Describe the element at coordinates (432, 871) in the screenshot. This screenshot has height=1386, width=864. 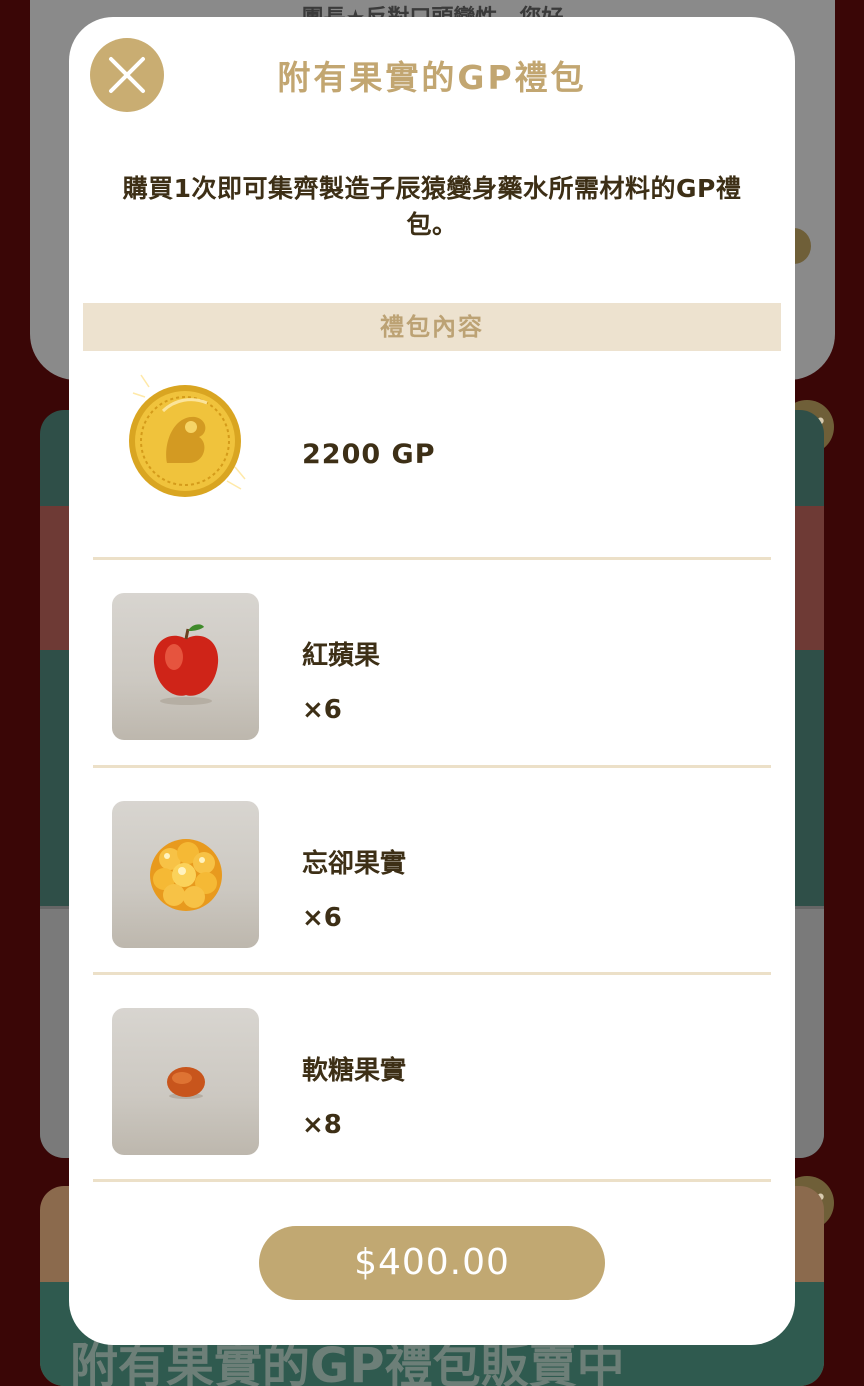
I see `pack-item-row: 忘卻果實 ×6` at that location.